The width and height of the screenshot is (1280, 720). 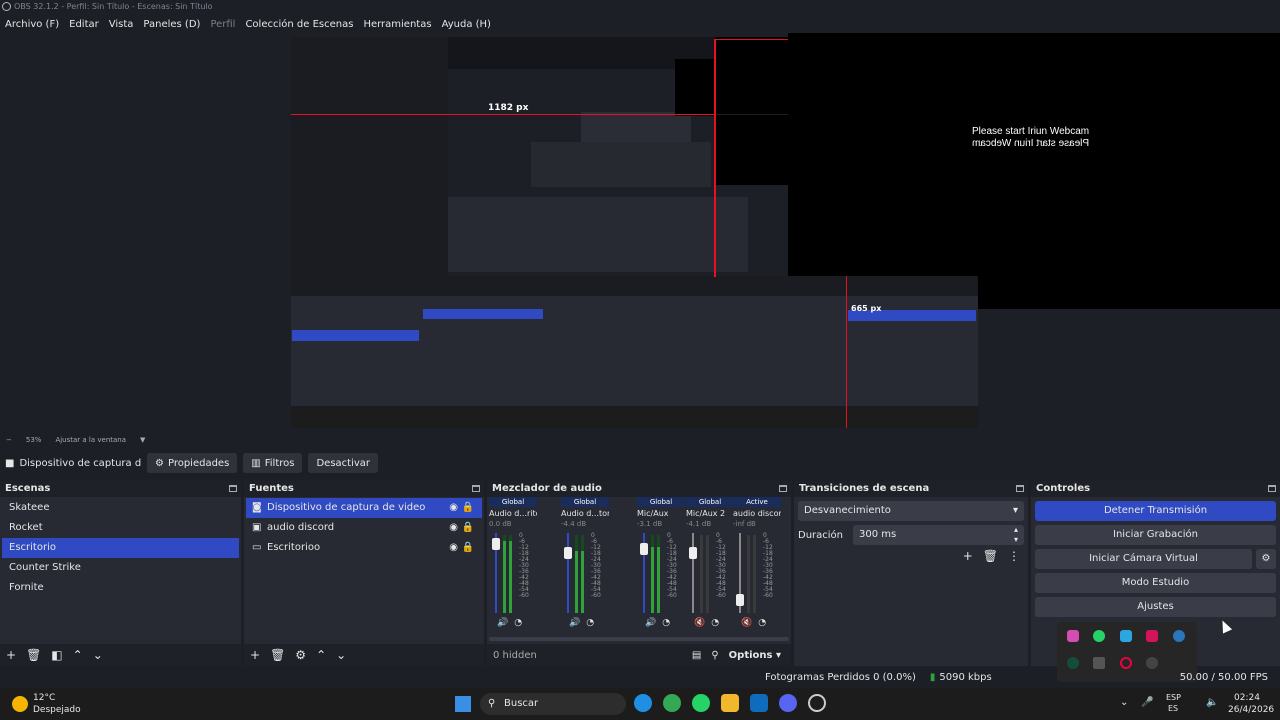 I want to click on properties-button: ⚙ Propiedades, so click(x=192, y=463).